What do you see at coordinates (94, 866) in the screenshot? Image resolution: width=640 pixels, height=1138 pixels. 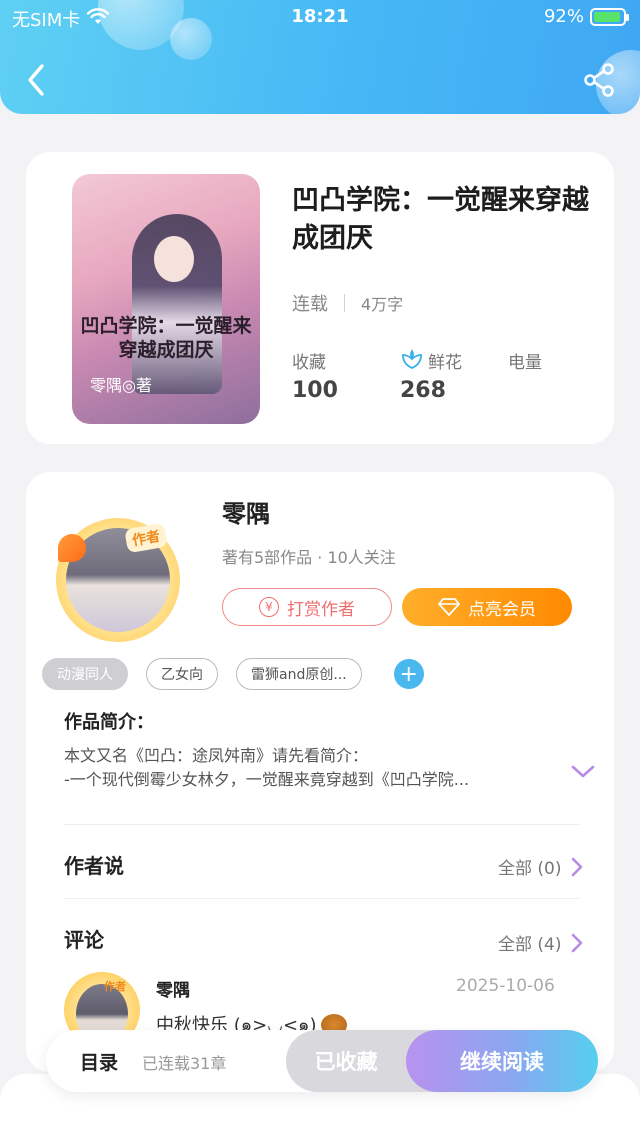 I see `author-says-title: 作者说` at bounding box center [94, 866].